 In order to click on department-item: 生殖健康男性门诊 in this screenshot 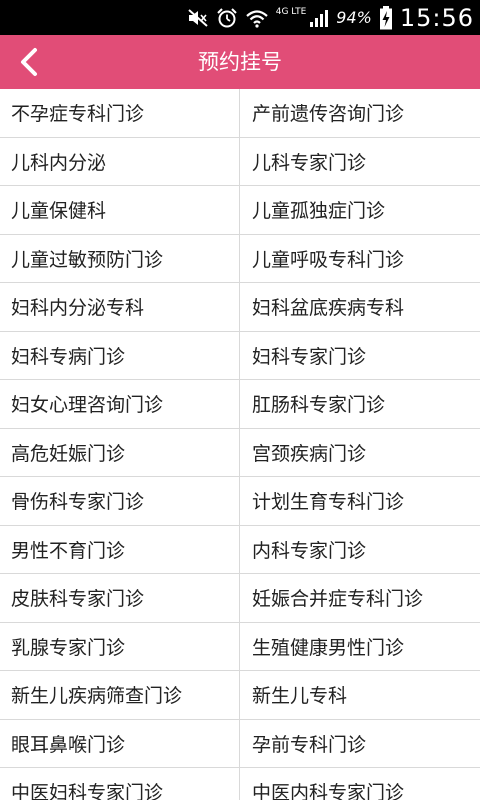, I will do `click(360, 647)`.